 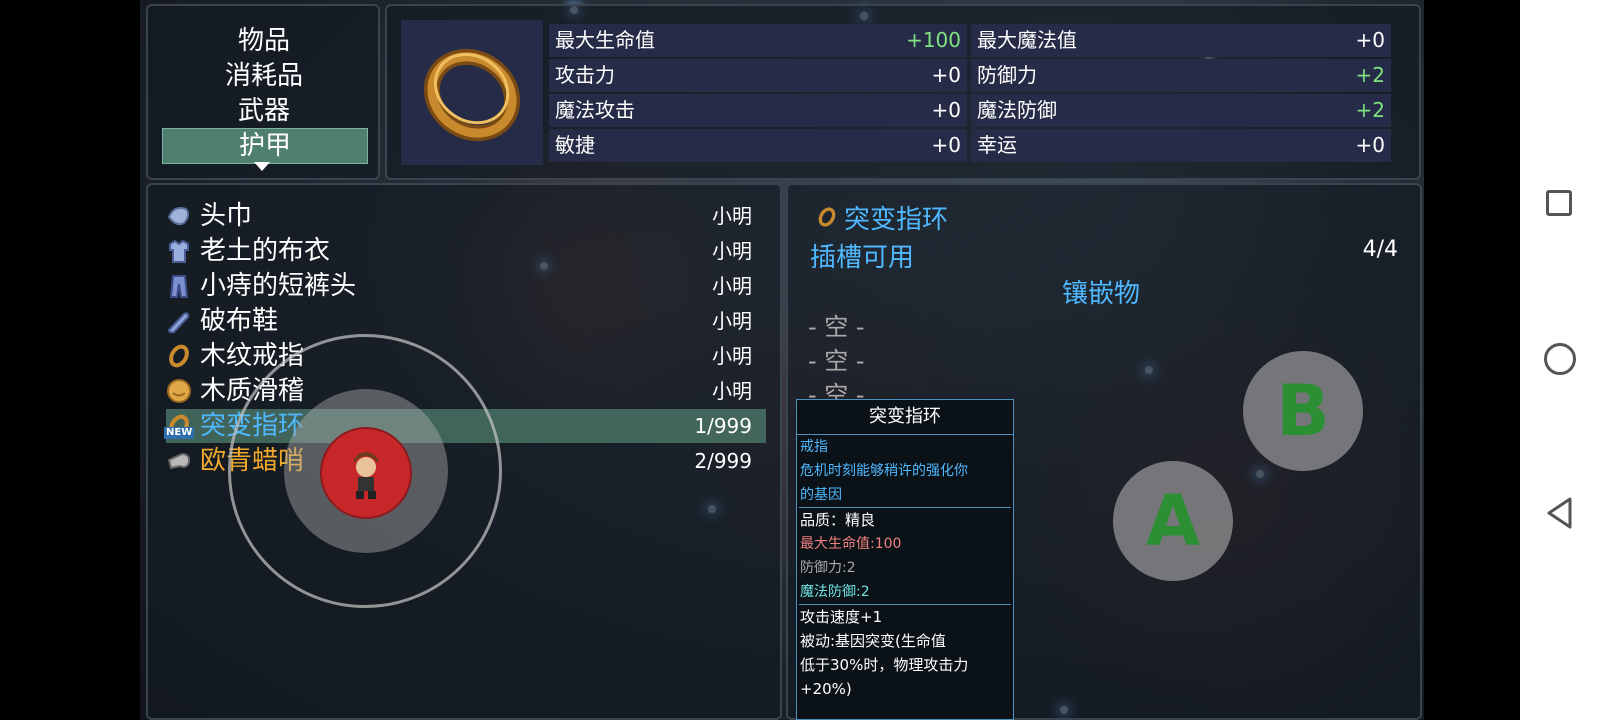 I want to click on item-name: 小痔的短裤头, so click(x=278, y=286).